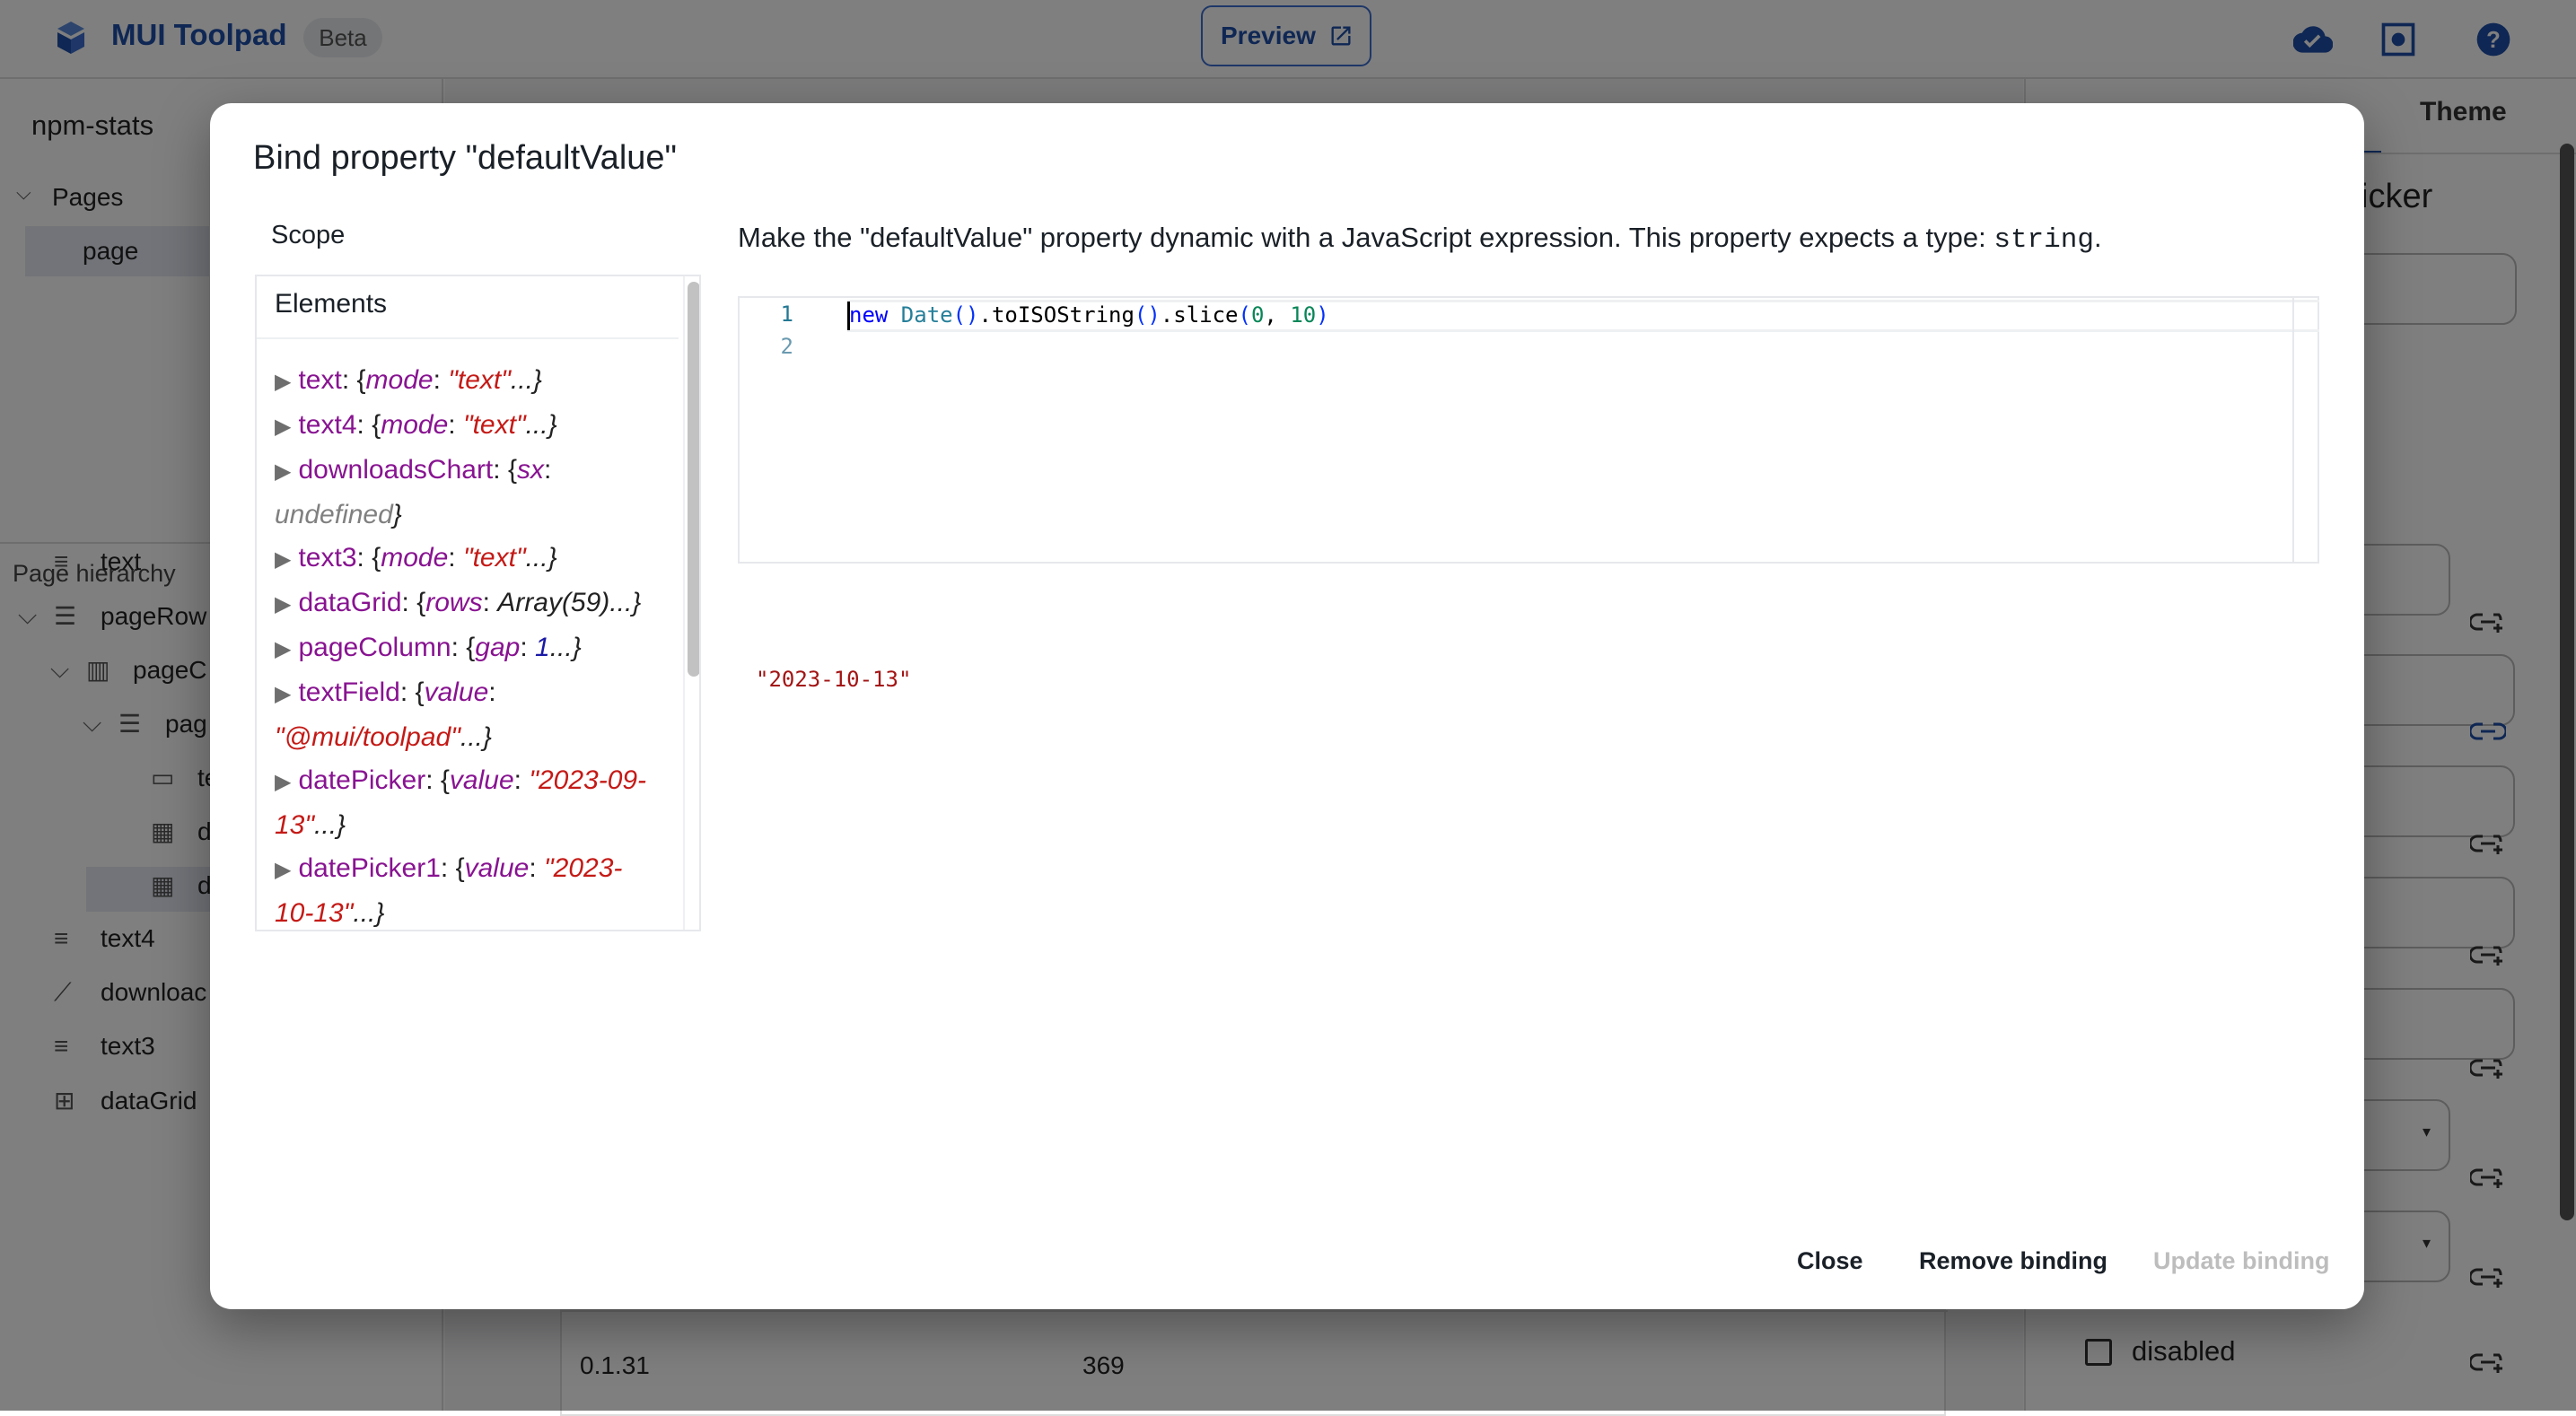 The height and width of the screenshot is (1416, 2576). Describe the element at coordinates (1056, 315) in the screenshot. I see `code-token: .toISOString` at that location.